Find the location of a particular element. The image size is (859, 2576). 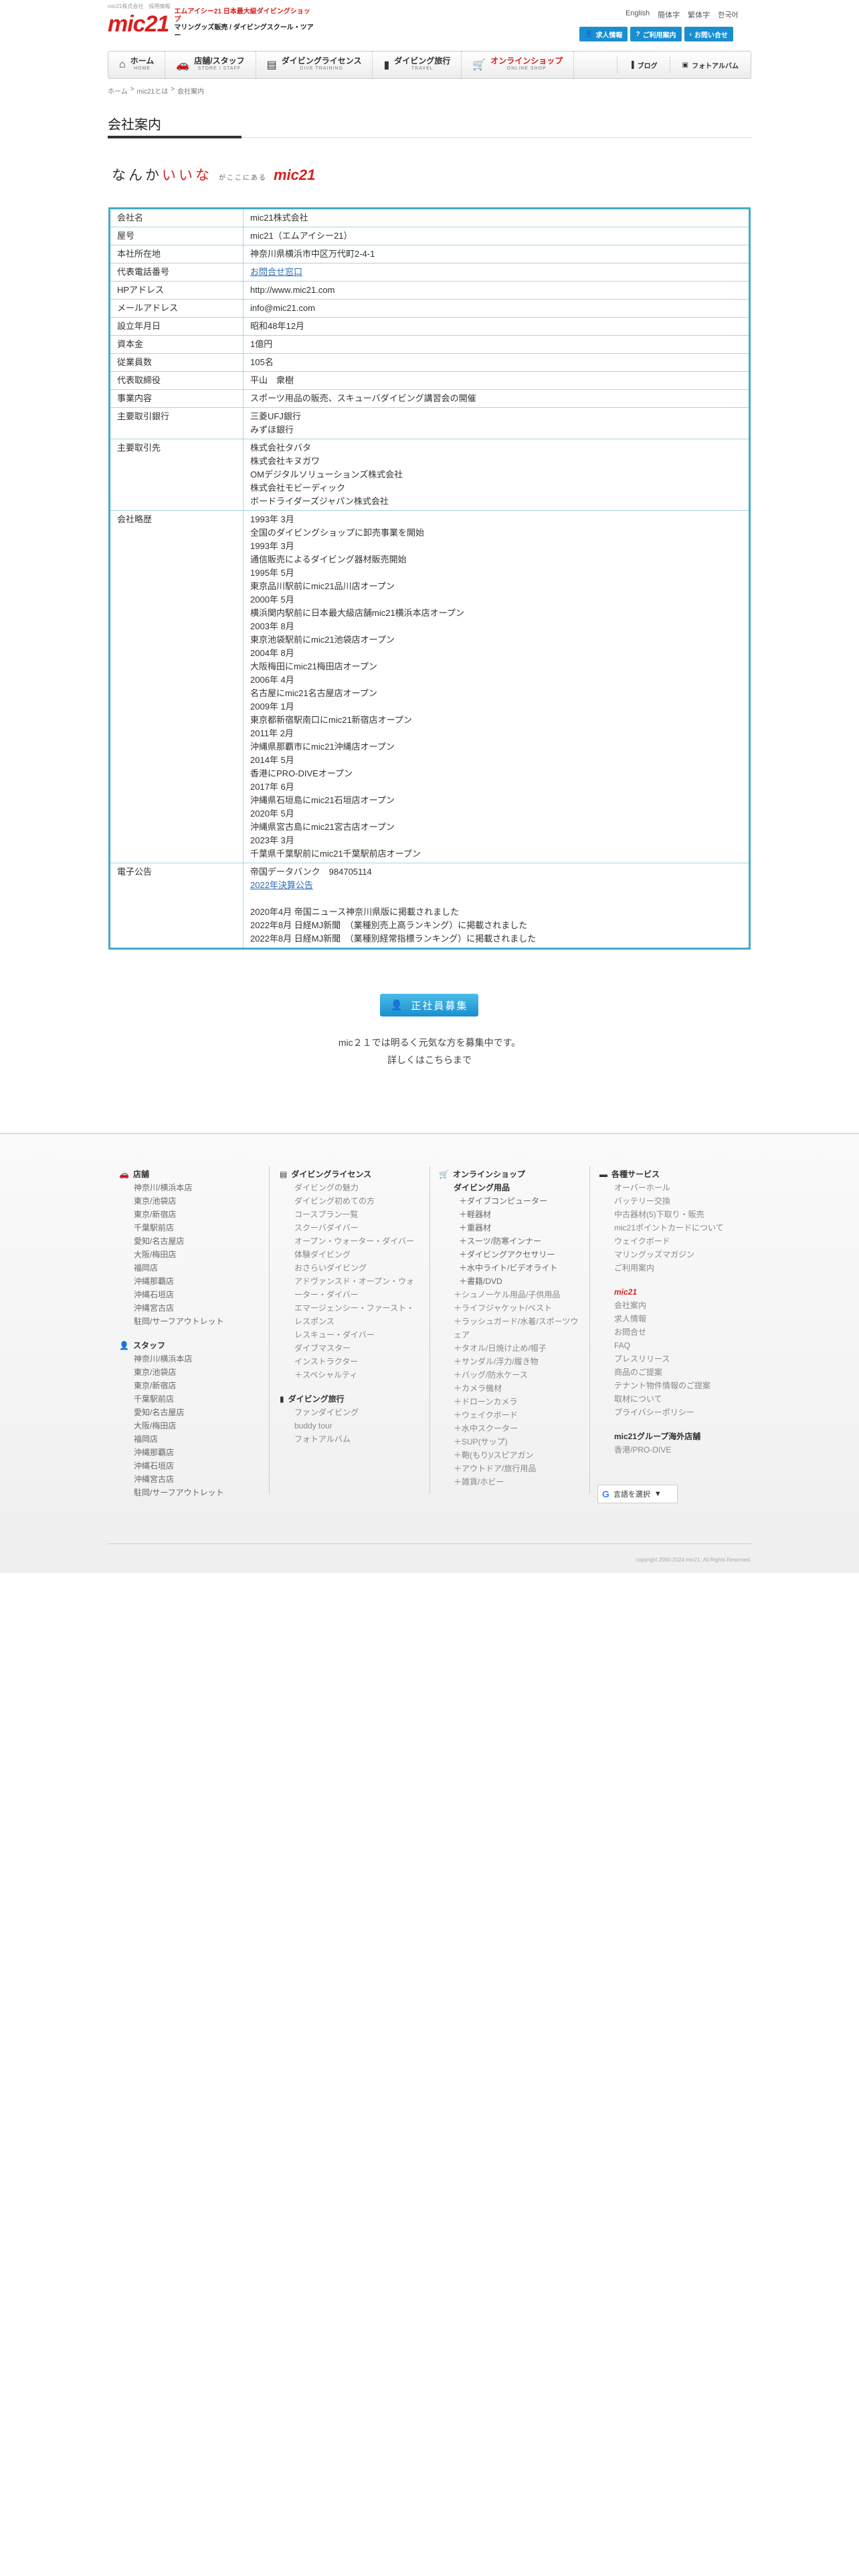

footer-link: ＋ダイビングアクセサリー is located at coordinates (512, 1254).